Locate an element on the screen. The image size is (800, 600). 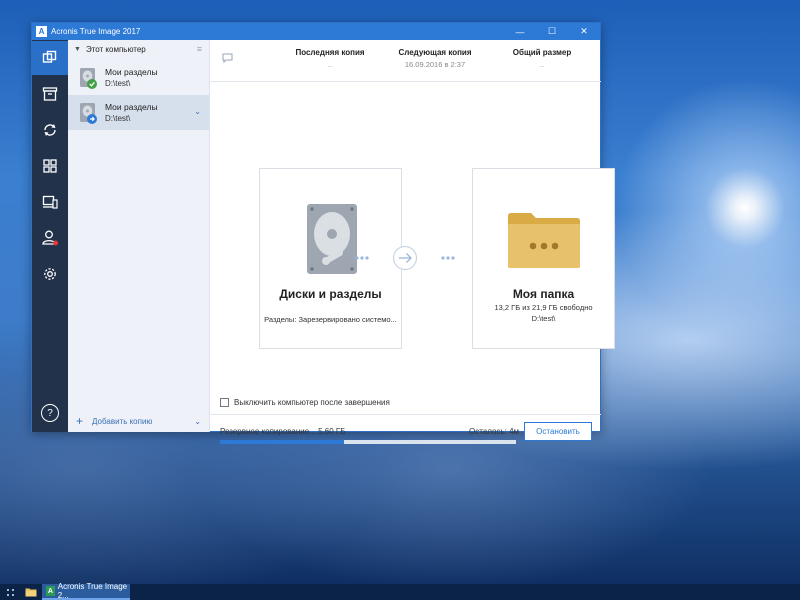
source-title: Диски и разделы is located at coordinates (330, 294).